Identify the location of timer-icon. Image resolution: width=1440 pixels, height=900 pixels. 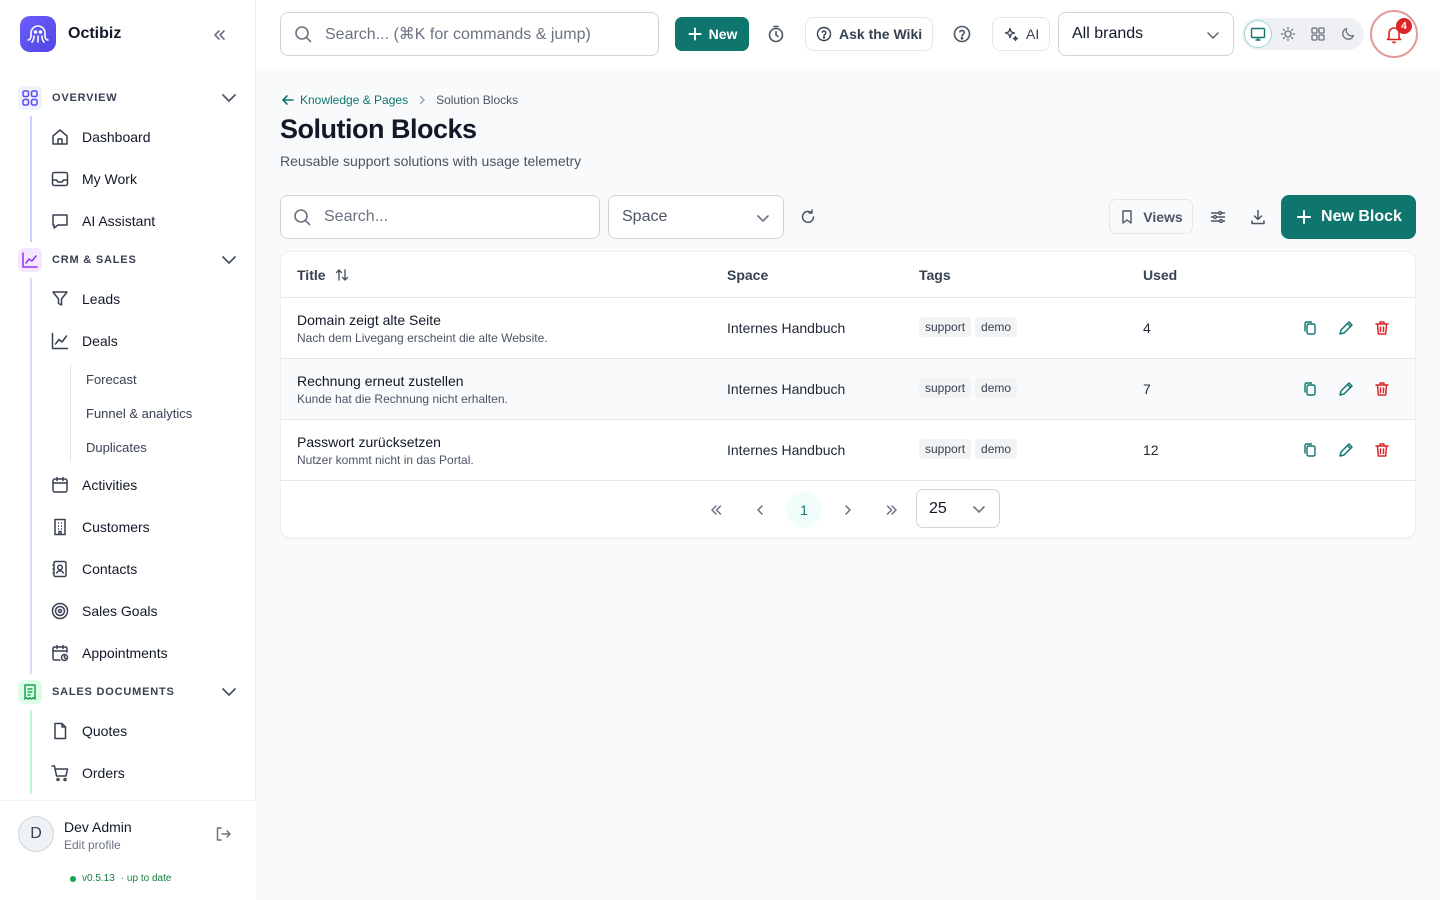
(776, 34).